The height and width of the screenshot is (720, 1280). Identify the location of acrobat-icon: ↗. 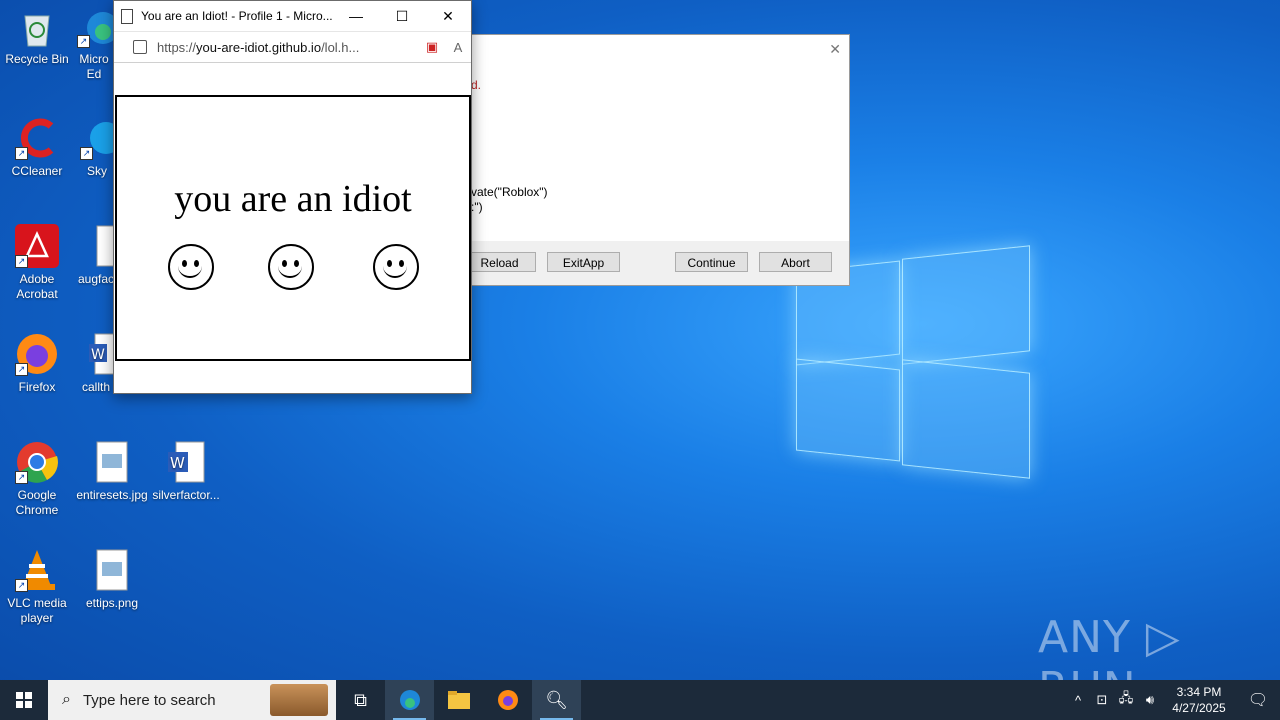
(37, 246).